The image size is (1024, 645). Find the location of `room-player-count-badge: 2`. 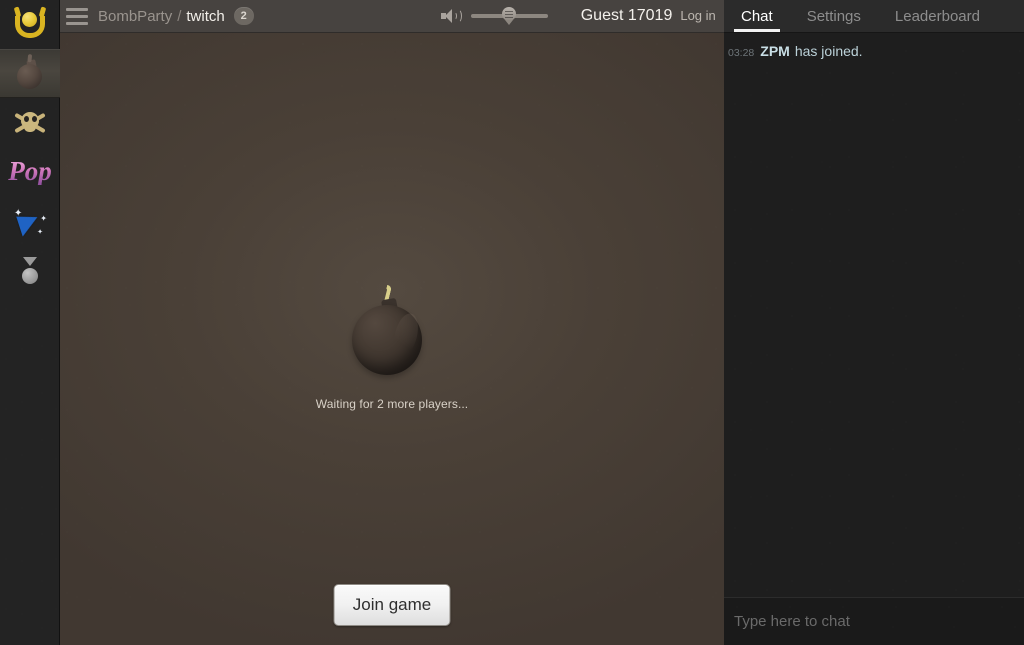

room-player-count-badge: 2 is located at coordinates (243, 16).